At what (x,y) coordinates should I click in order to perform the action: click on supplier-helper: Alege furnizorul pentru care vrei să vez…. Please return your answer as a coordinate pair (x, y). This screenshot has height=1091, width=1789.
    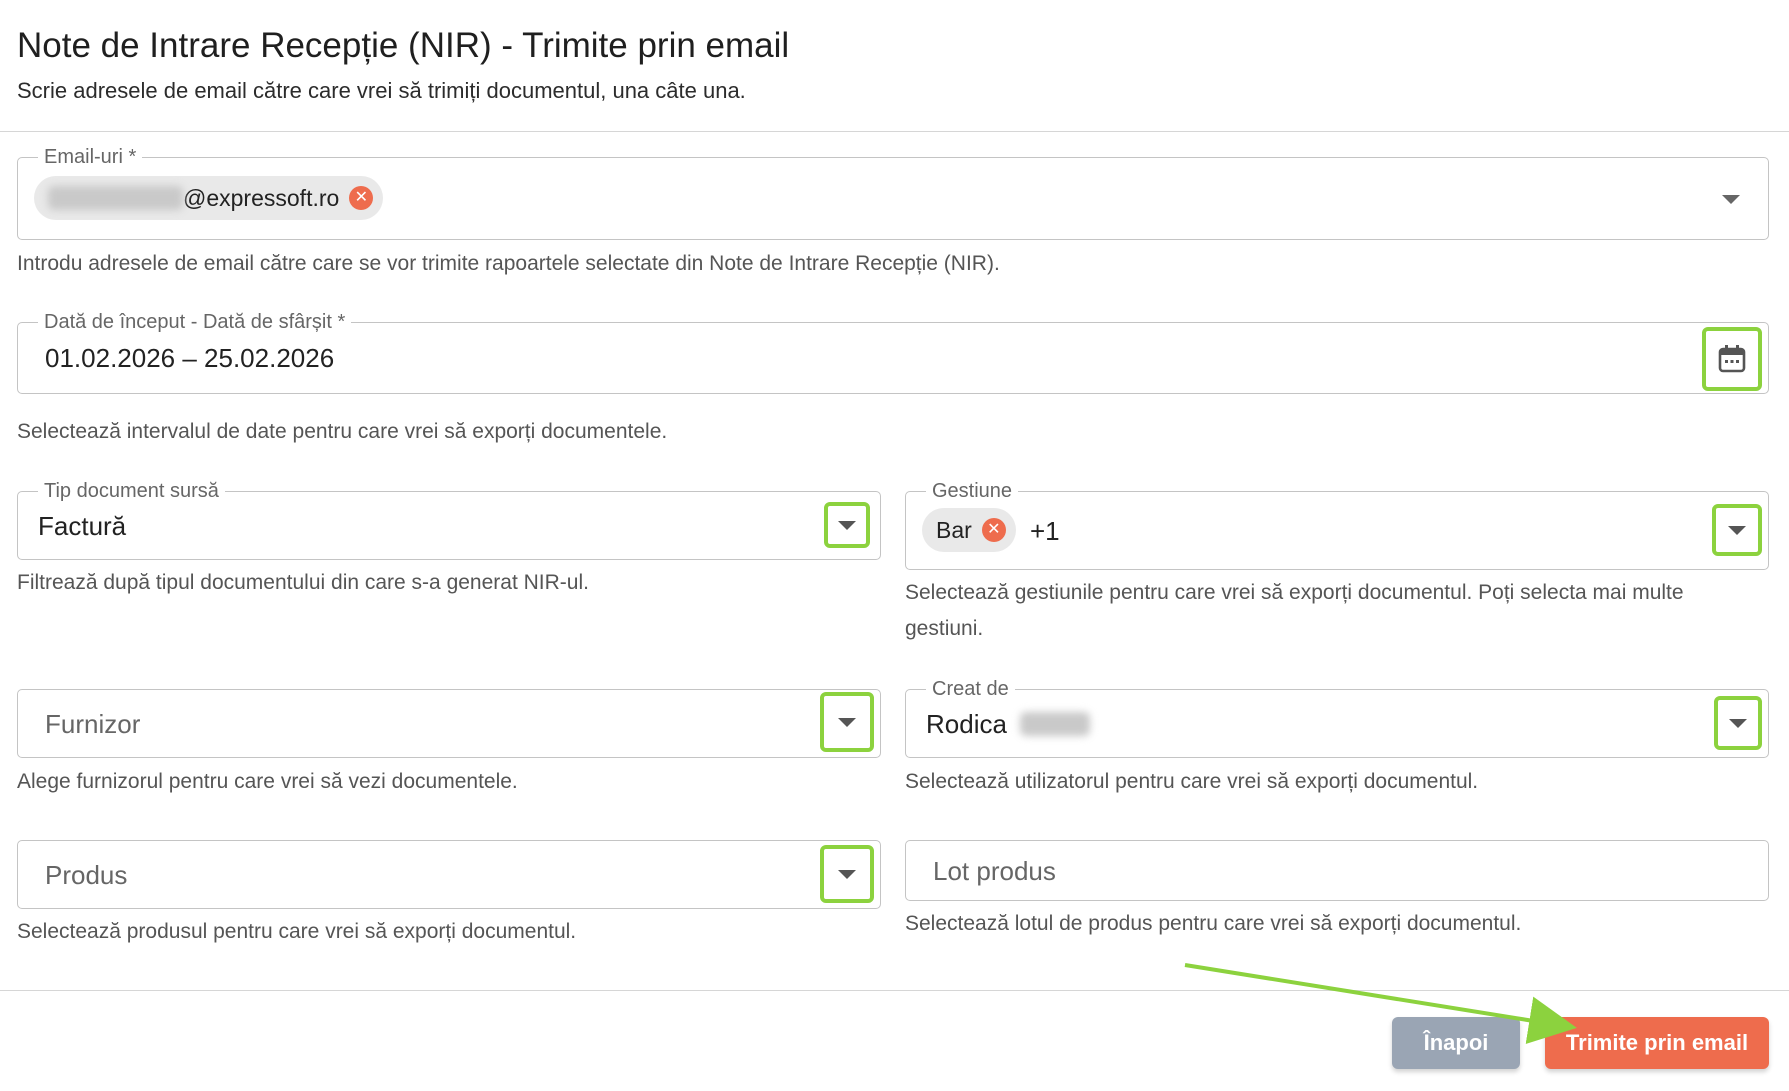
    Looking at the image, I should click on (267, 781).